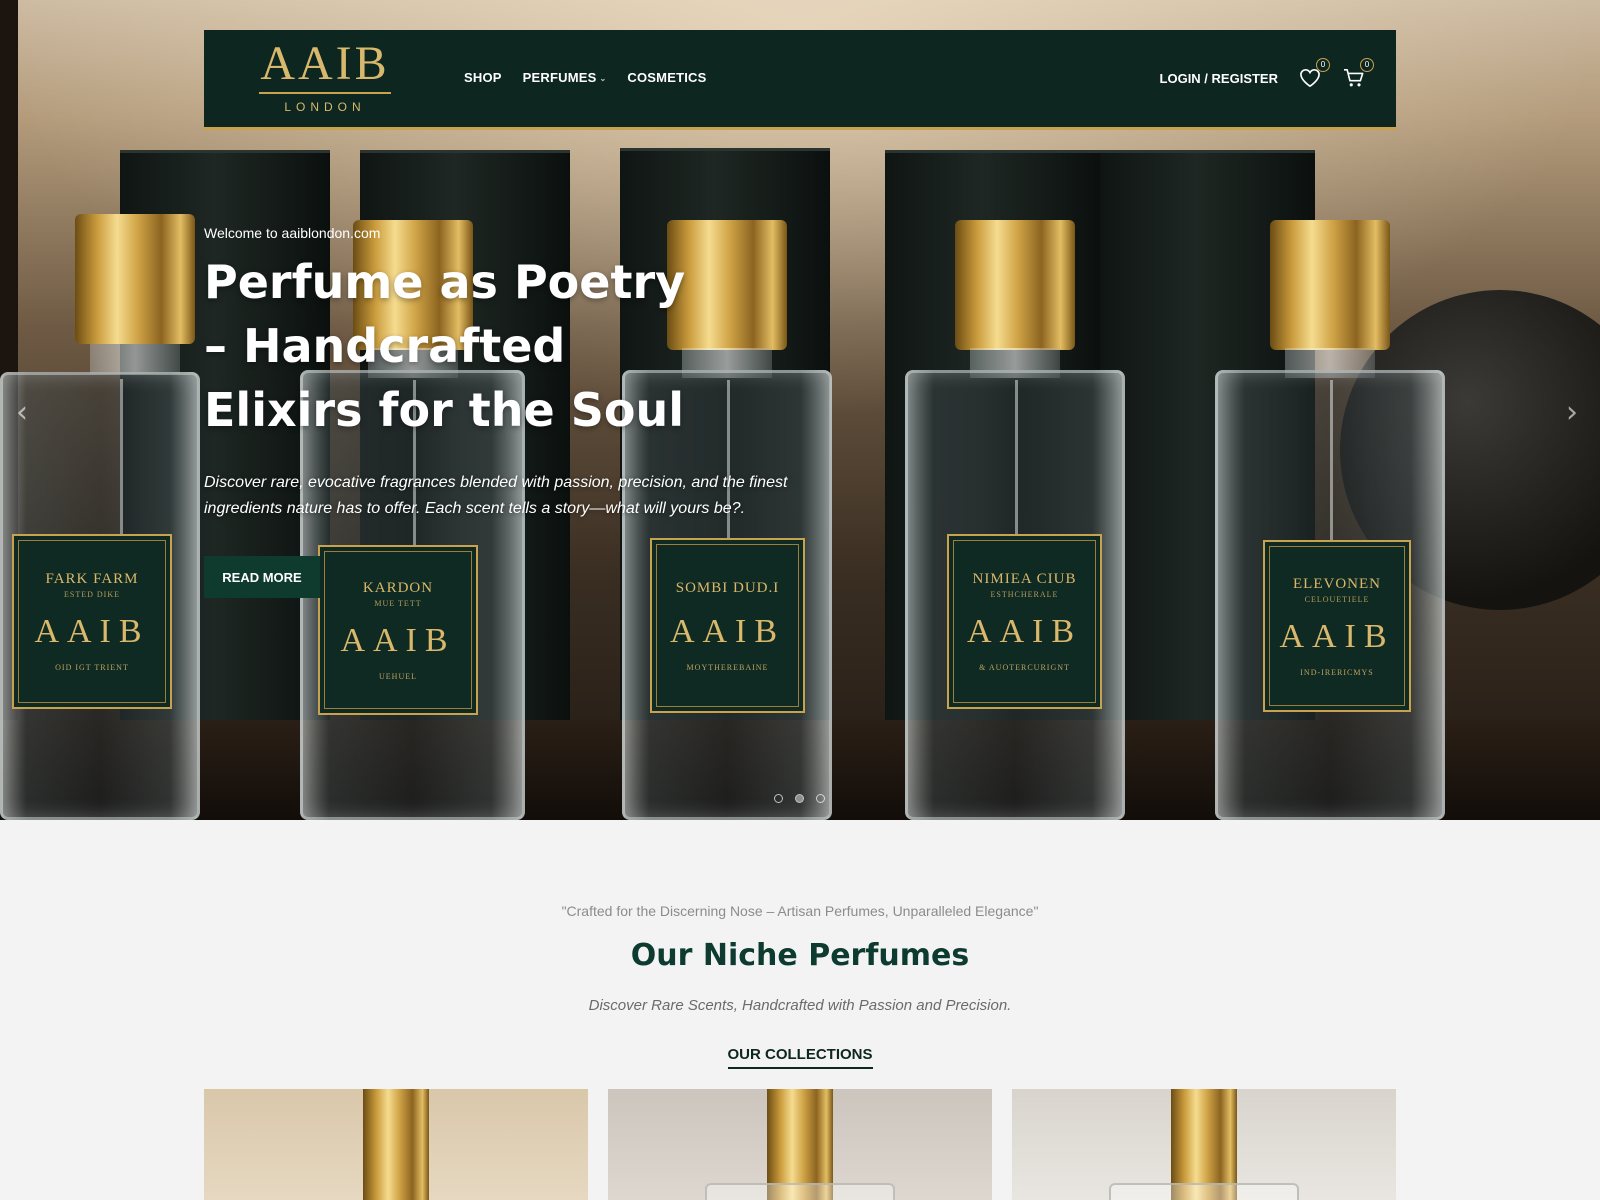  I want to click on slider-pagination, so click(799, 798).